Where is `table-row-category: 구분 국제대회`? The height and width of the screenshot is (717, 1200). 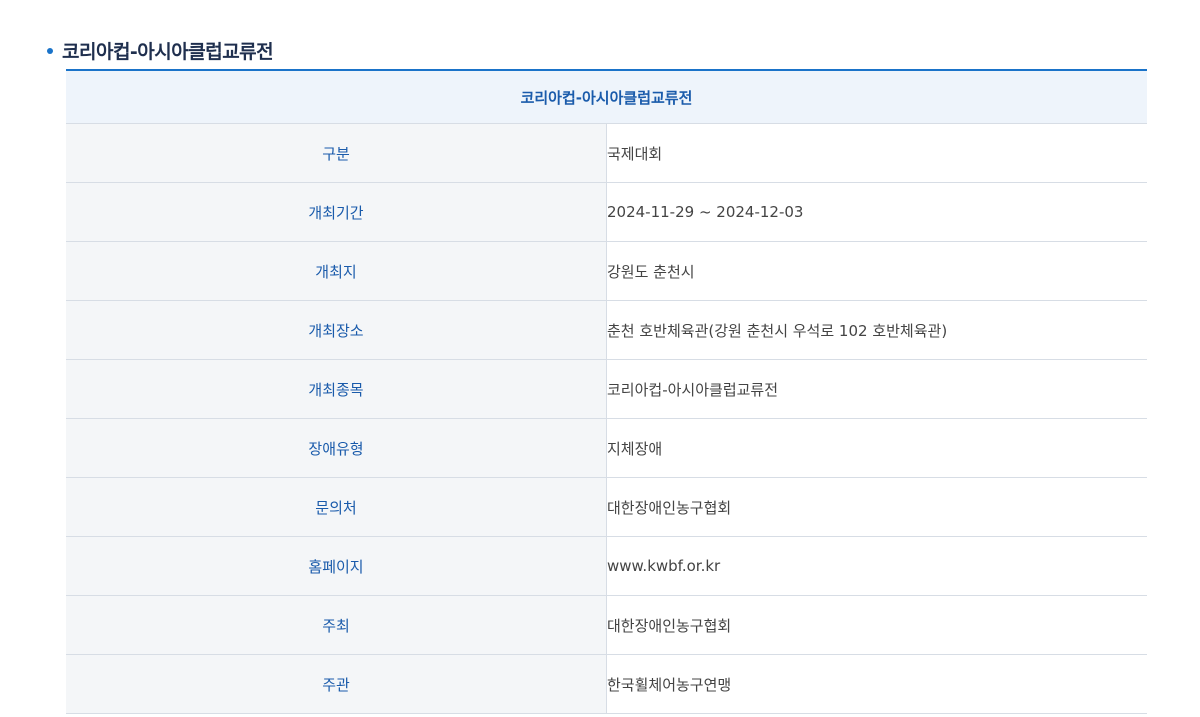
table-row-category: 구분 국제대회 is located at coordinates (606, 153).